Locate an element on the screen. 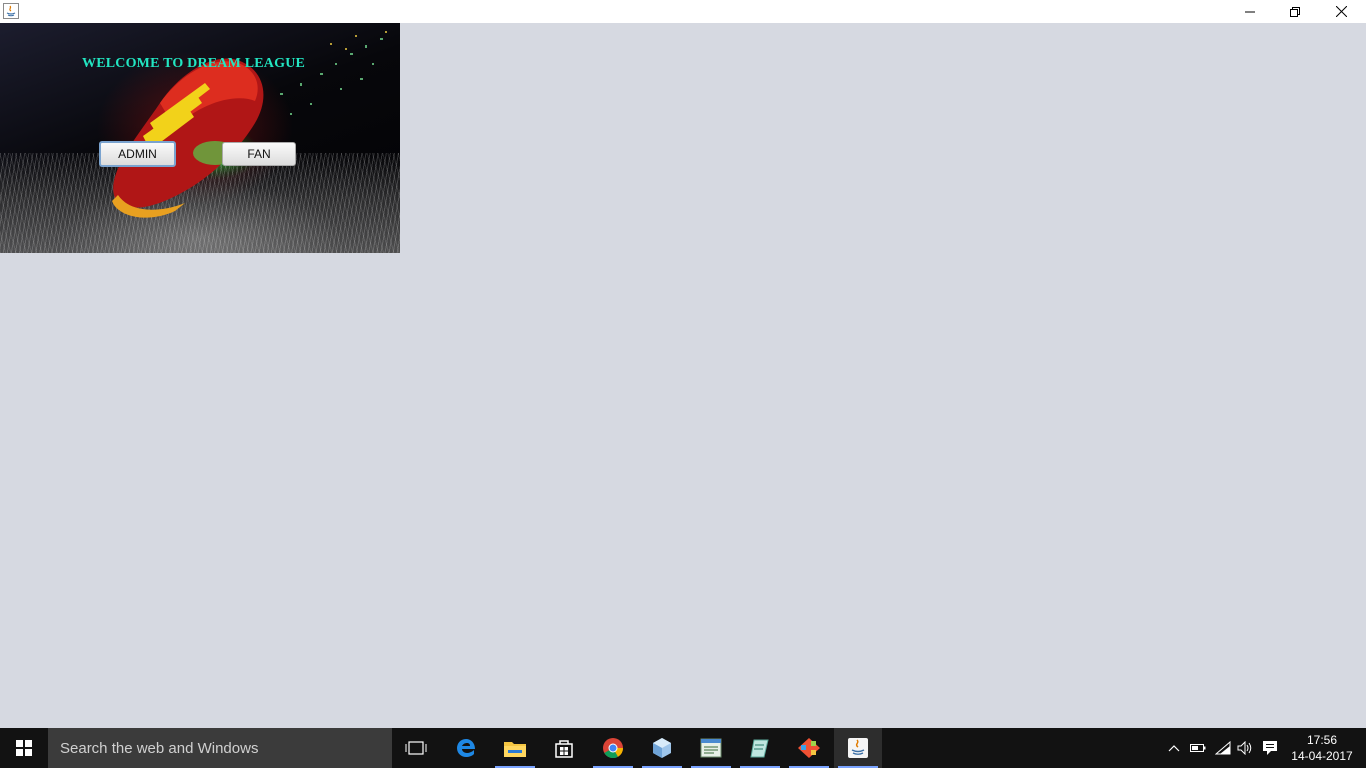 This screenshot has width=1366, height=768. welcome-panel: WELCOME TO DREAM LEAGUE ADMIN FAN is located at coordinates (200, 138).